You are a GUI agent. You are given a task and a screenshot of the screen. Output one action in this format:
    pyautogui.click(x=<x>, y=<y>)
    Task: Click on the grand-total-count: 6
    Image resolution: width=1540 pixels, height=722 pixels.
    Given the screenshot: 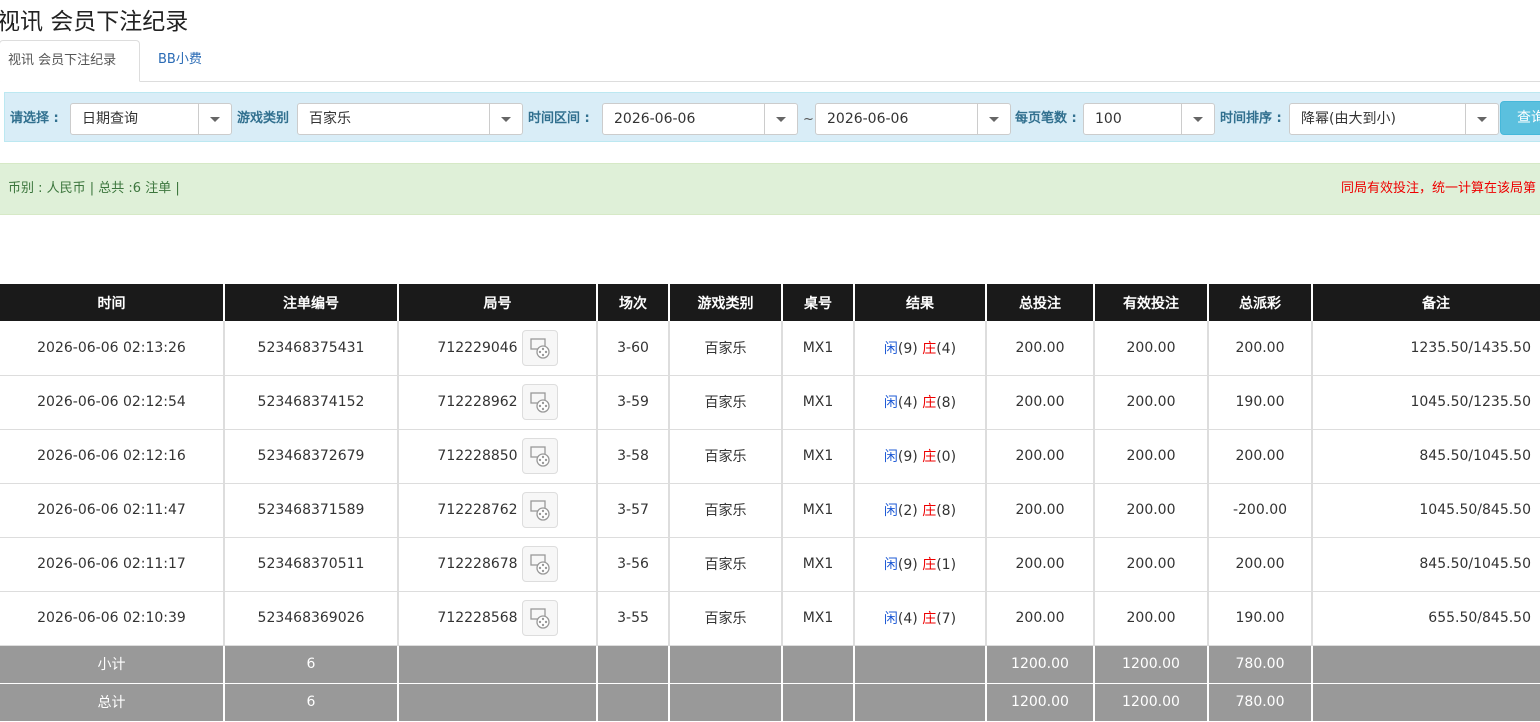 What is the action you would take?
    pyautogui.click(x=310, y=702)
    